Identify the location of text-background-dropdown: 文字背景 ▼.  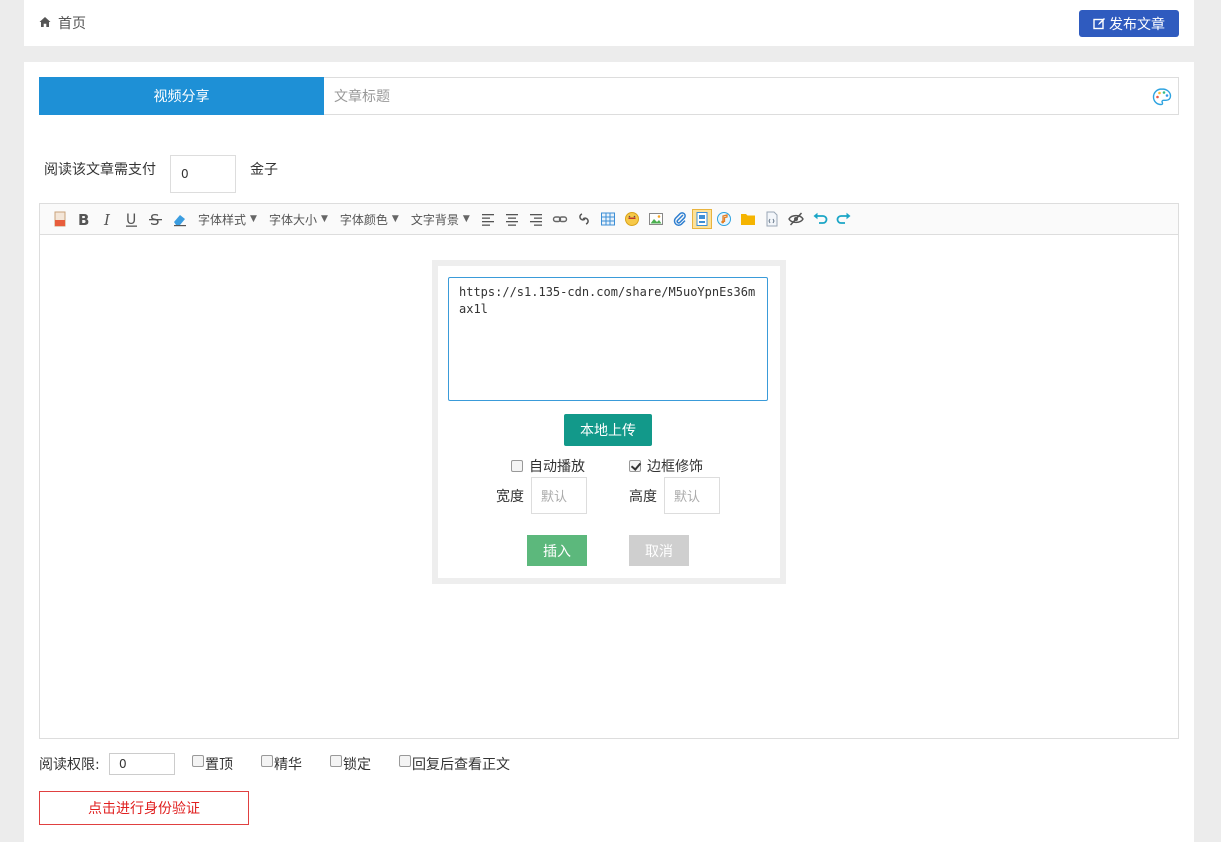
(440, 219).